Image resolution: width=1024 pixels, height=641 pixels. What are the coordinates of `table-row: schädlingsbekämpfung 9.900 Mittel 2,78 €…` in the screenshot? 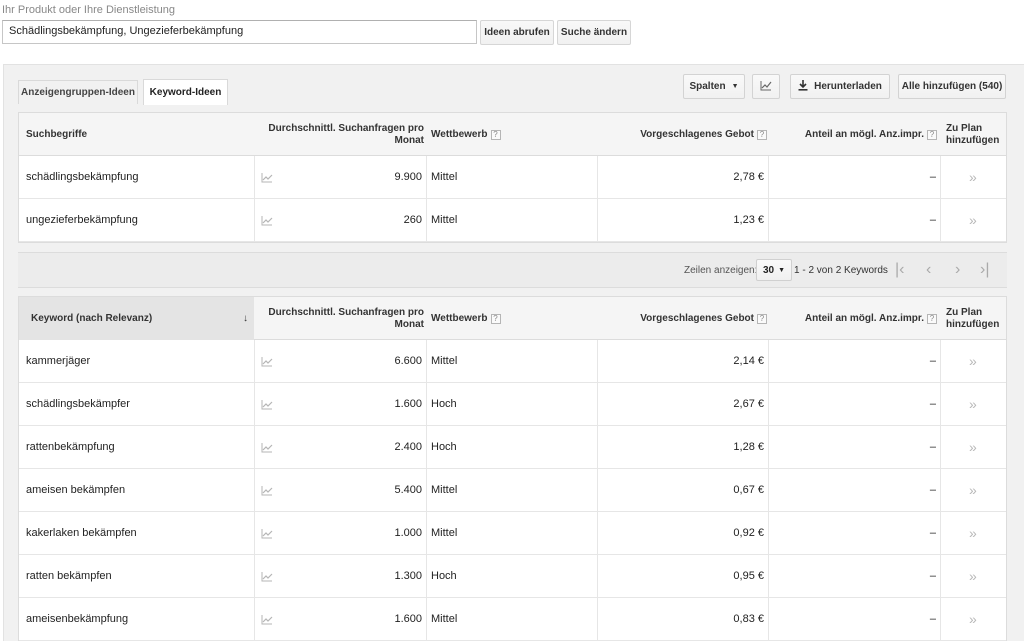 It's located at (512, 177).